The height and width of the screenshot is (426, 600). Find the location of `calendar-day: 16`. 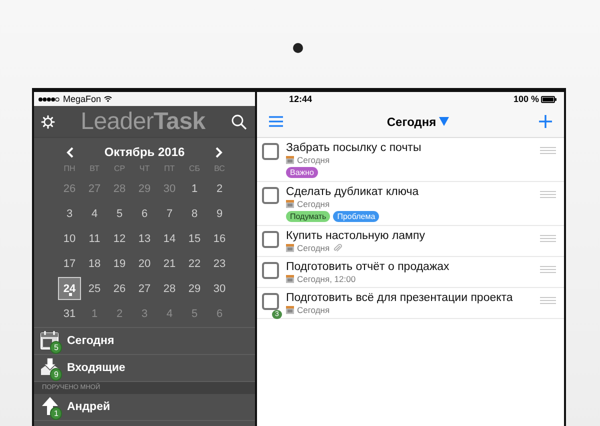

calendar-day: 16 is located at coordinates (219, 238).